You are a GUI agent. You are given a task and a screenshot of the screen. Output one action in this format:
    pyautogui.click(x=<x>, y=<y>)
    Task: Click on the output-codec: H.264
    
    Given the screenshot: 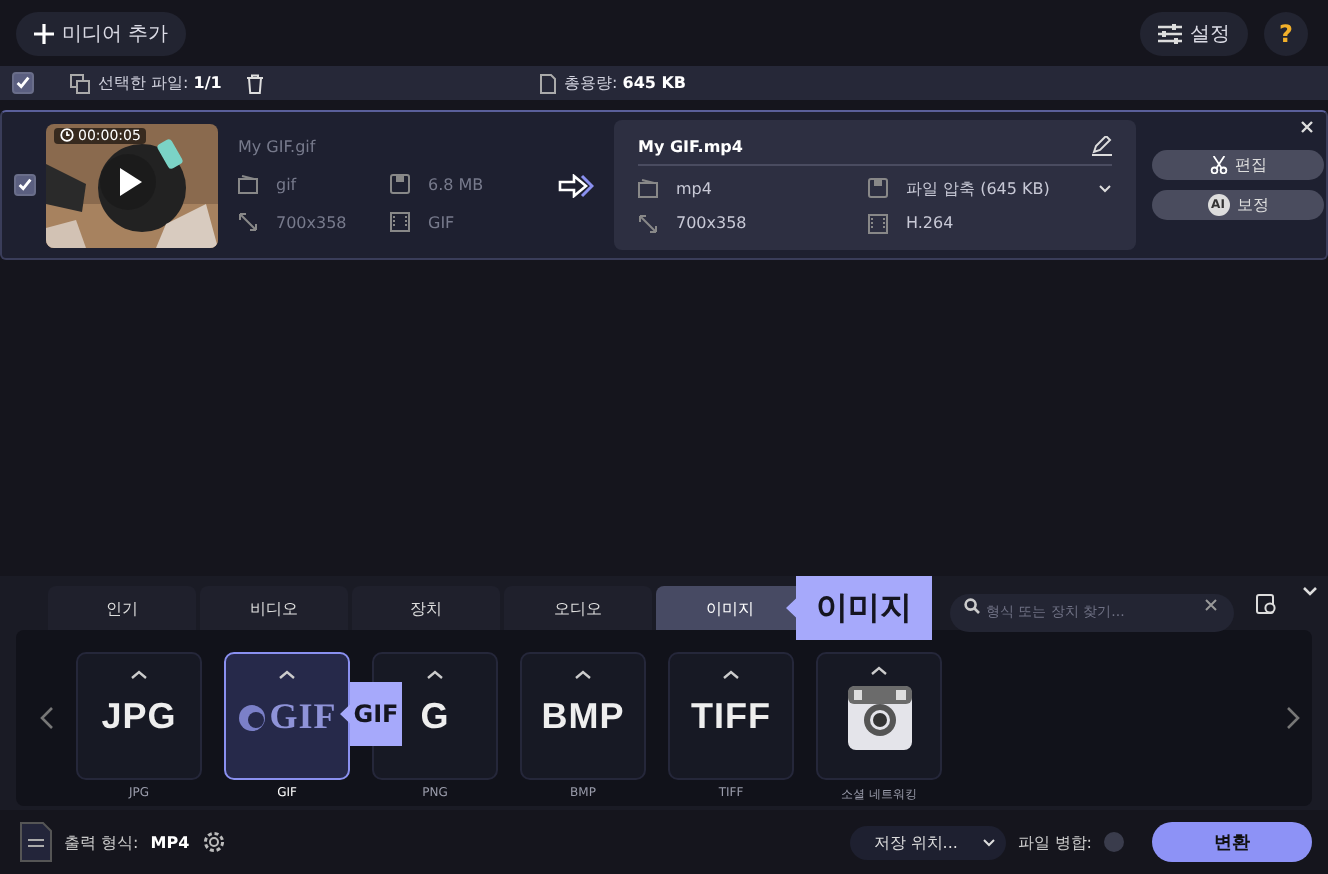 What is the action you would take?
    pyautogui.click(x=930, y=223)
    